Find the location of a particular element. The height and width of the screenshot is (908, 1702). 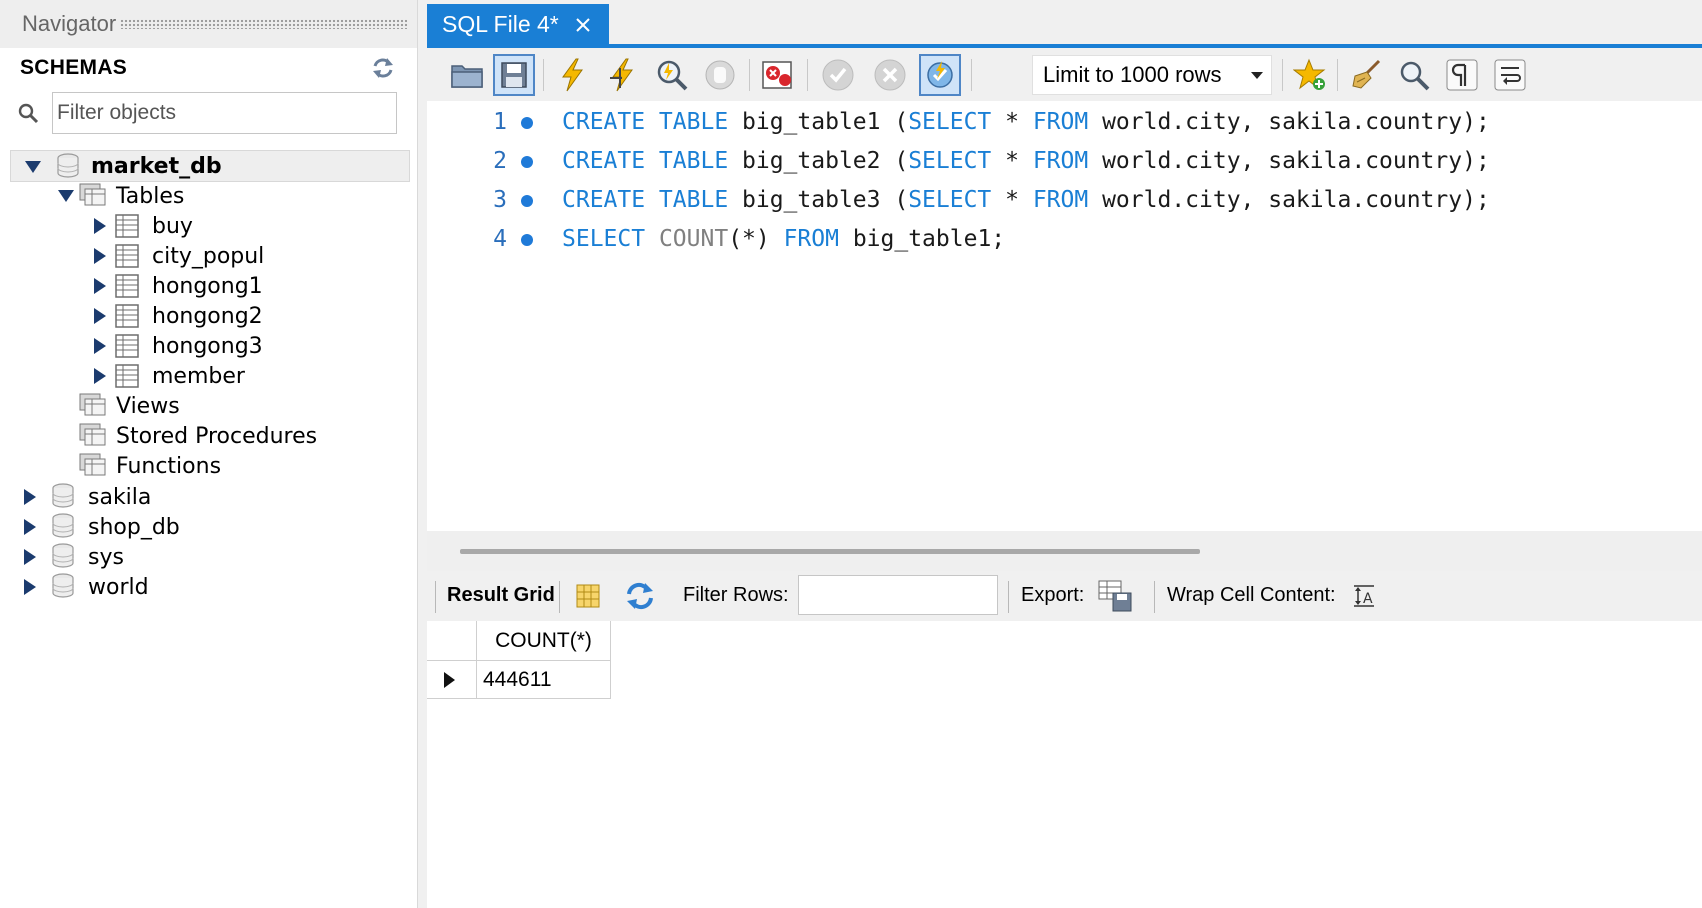

save-button is located at coordinates (514, 75).